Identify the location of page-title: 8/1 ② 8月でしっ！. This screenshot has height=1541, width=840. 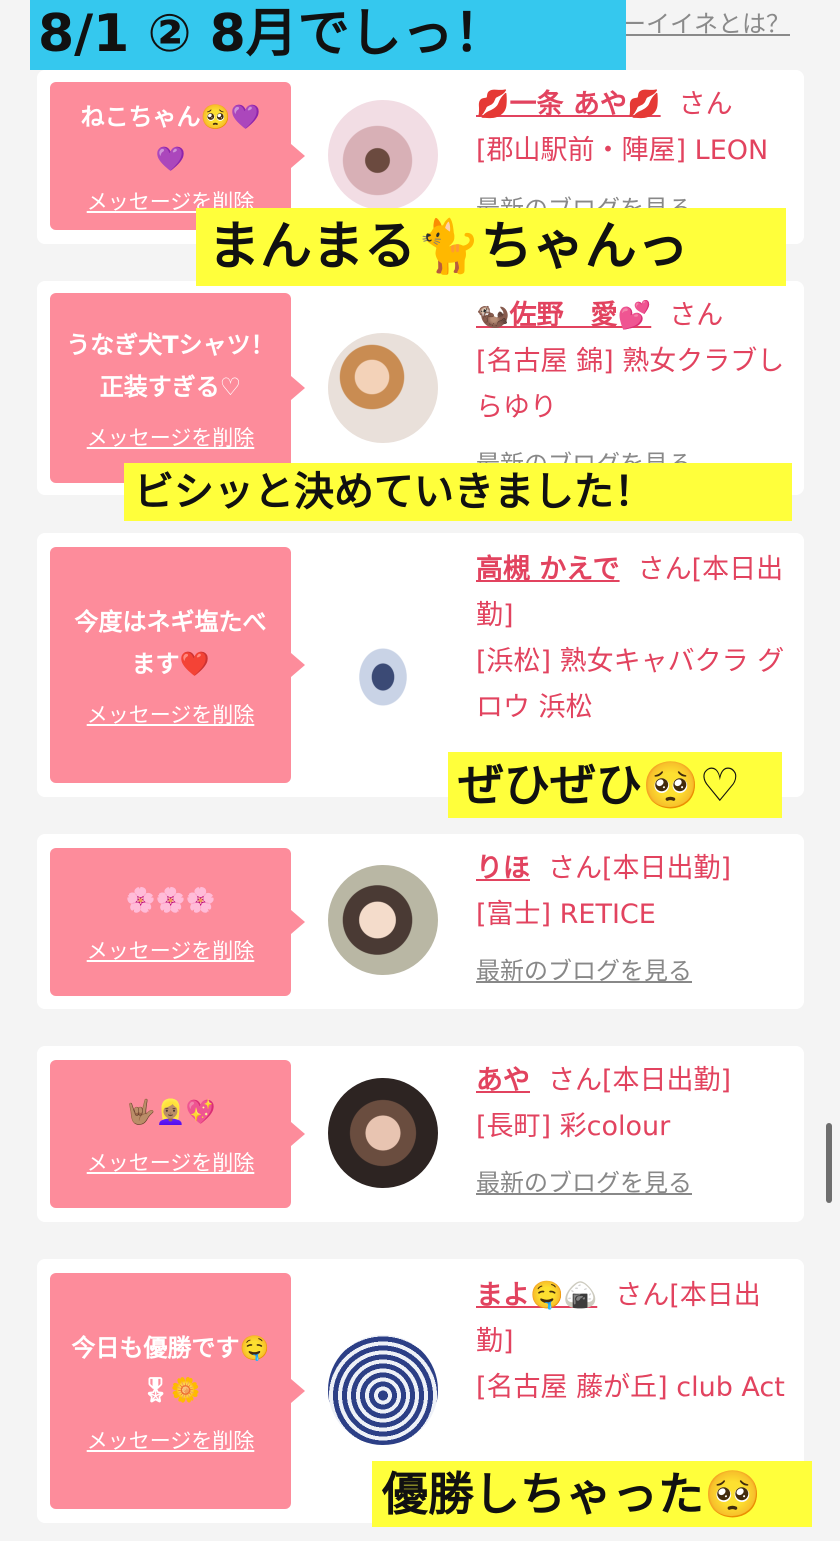
(328, 35).